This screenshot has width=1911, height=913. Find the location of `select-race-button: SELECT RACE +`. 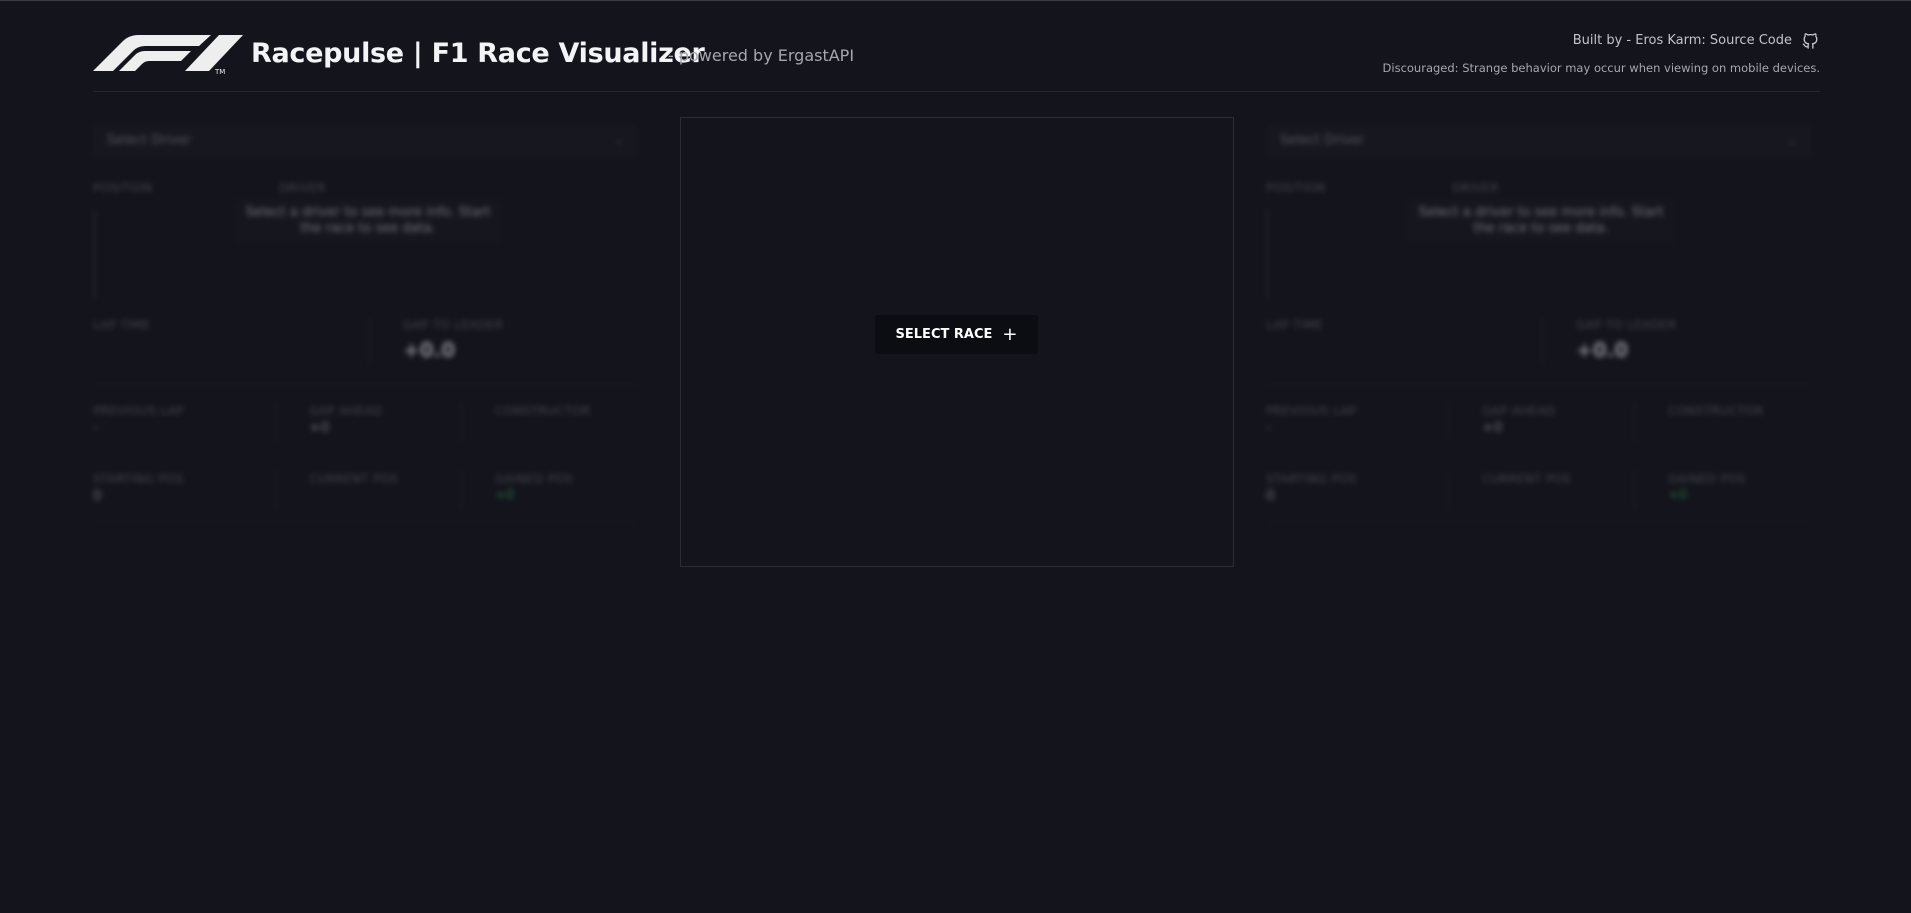

select-race-button: SELECT RACE + is located at coordinates (956, 334).